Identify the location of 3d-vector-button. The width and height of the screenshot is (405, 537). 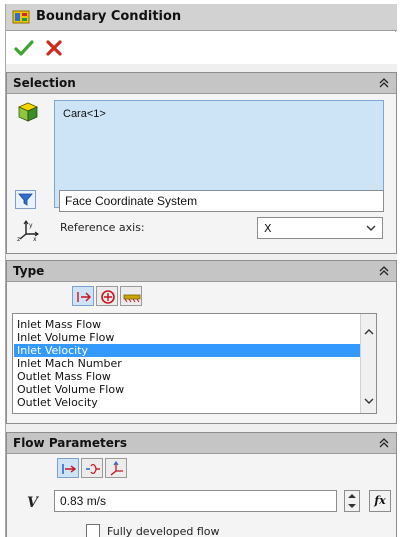
(116, 468).